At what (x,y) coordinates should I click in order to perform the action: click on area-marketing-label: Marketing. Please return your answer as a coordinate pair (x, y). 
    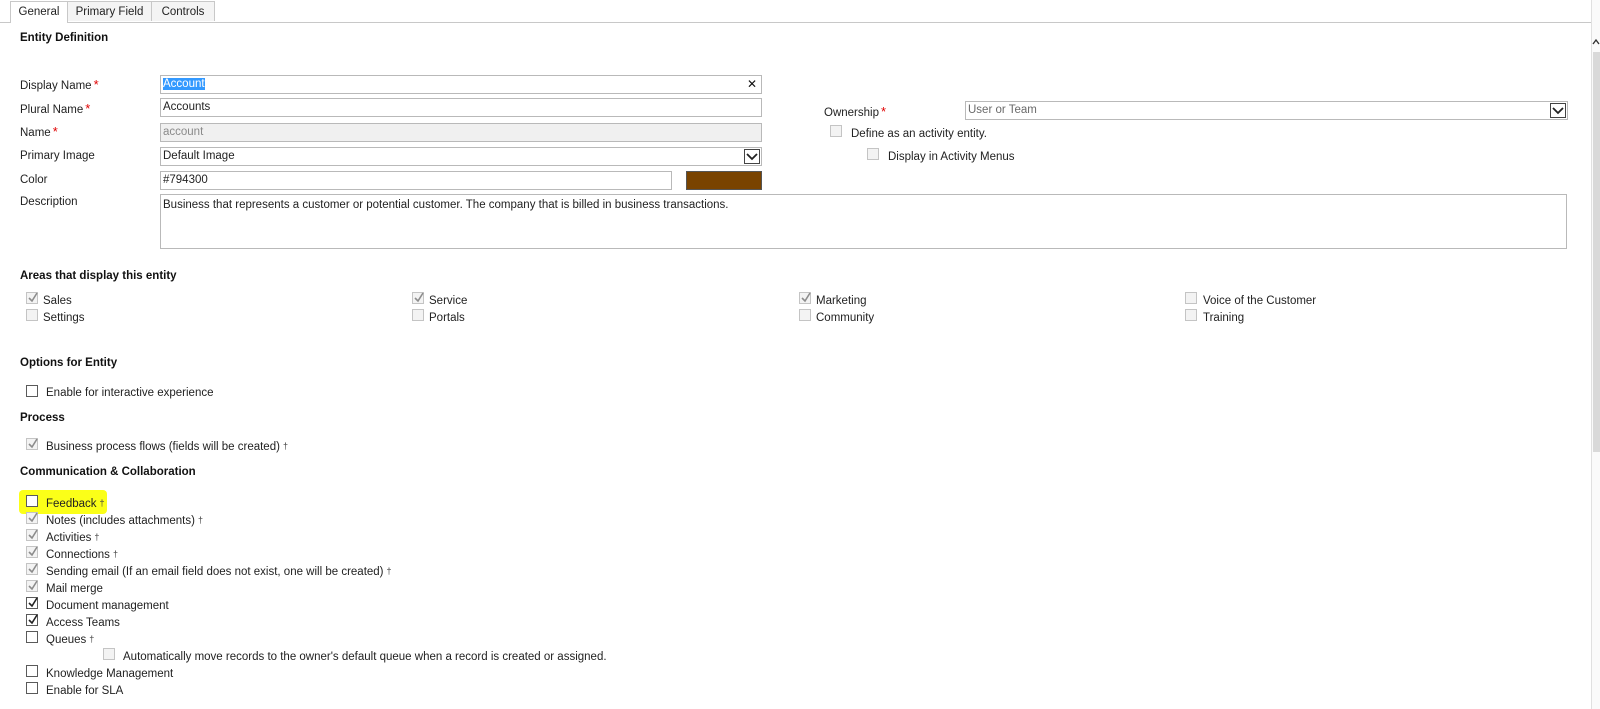
    Looking at the image, I should click on (841, 301).